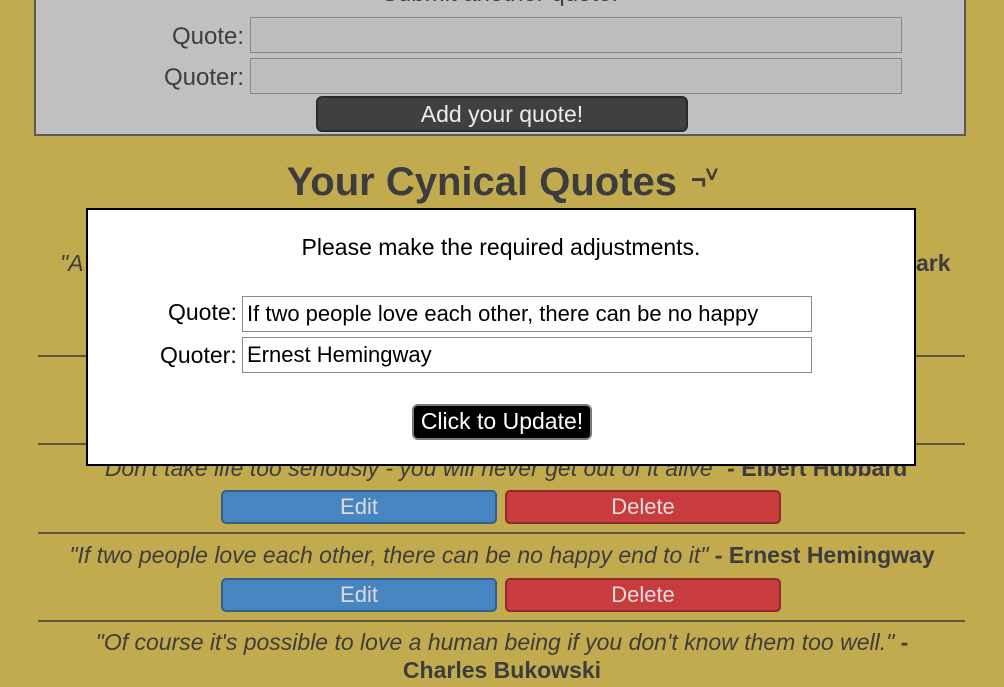  I want to click on modal-quoter-label: Quoter:, so click(198, 355).